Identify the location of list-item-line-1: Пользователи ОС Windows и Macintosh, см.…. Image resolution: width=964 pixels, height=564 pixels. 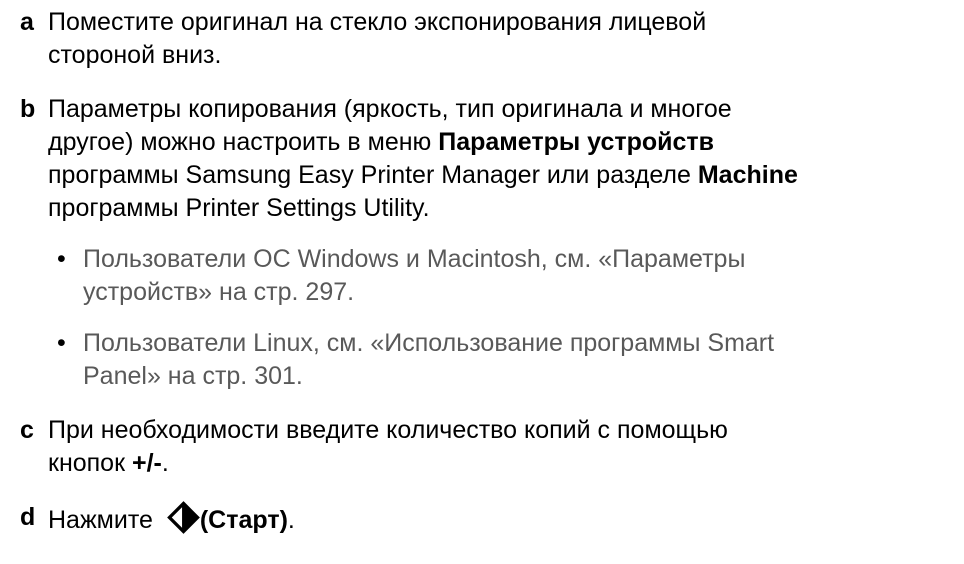
(414, 259).